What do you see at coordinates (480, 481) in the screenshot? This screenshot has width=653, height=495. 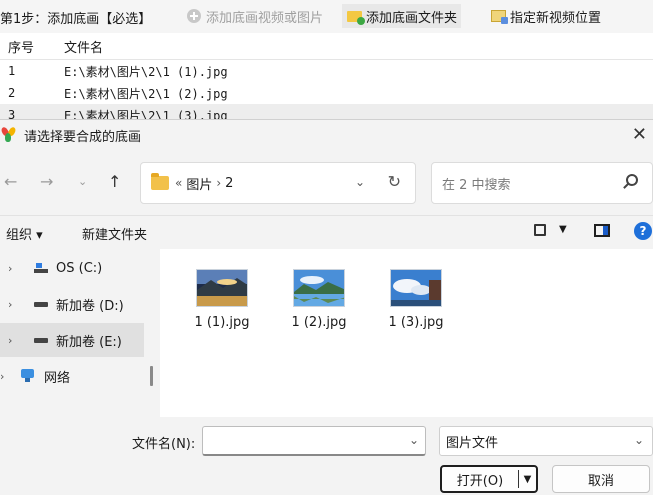 I see `open-button-label: 打开(O)` at bounding box center [480, 481].